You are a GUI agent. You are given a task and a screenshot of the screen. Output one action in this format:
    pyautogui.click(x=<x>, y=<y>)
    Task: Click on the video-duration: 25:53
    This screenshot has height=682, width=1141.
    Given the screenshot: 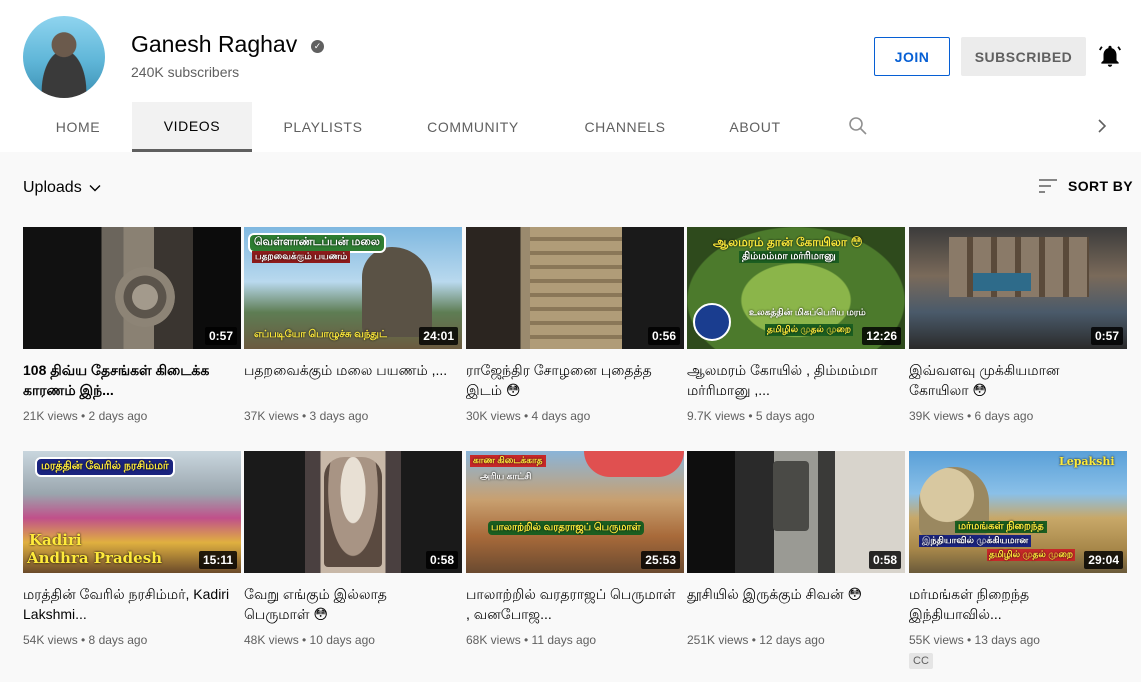 What is the action you would take?
    pyautogui.click(x=660, y=560)
    